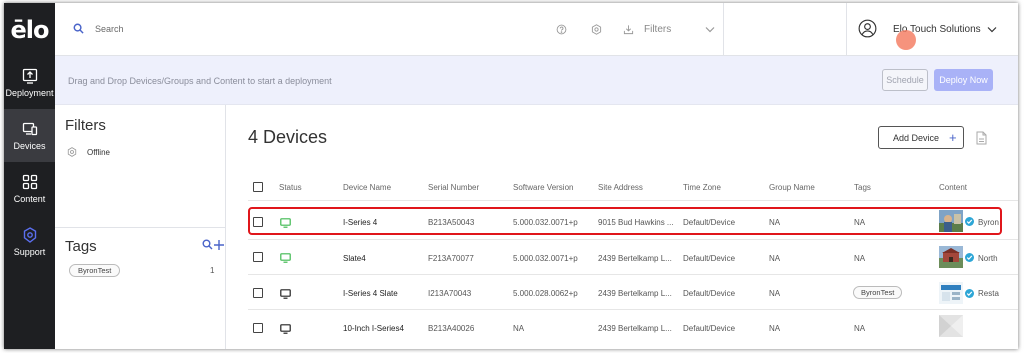  What do you see at coordinates (195, 29) in the screenshot?
I see `search-input` at bounding box center [195, 29].